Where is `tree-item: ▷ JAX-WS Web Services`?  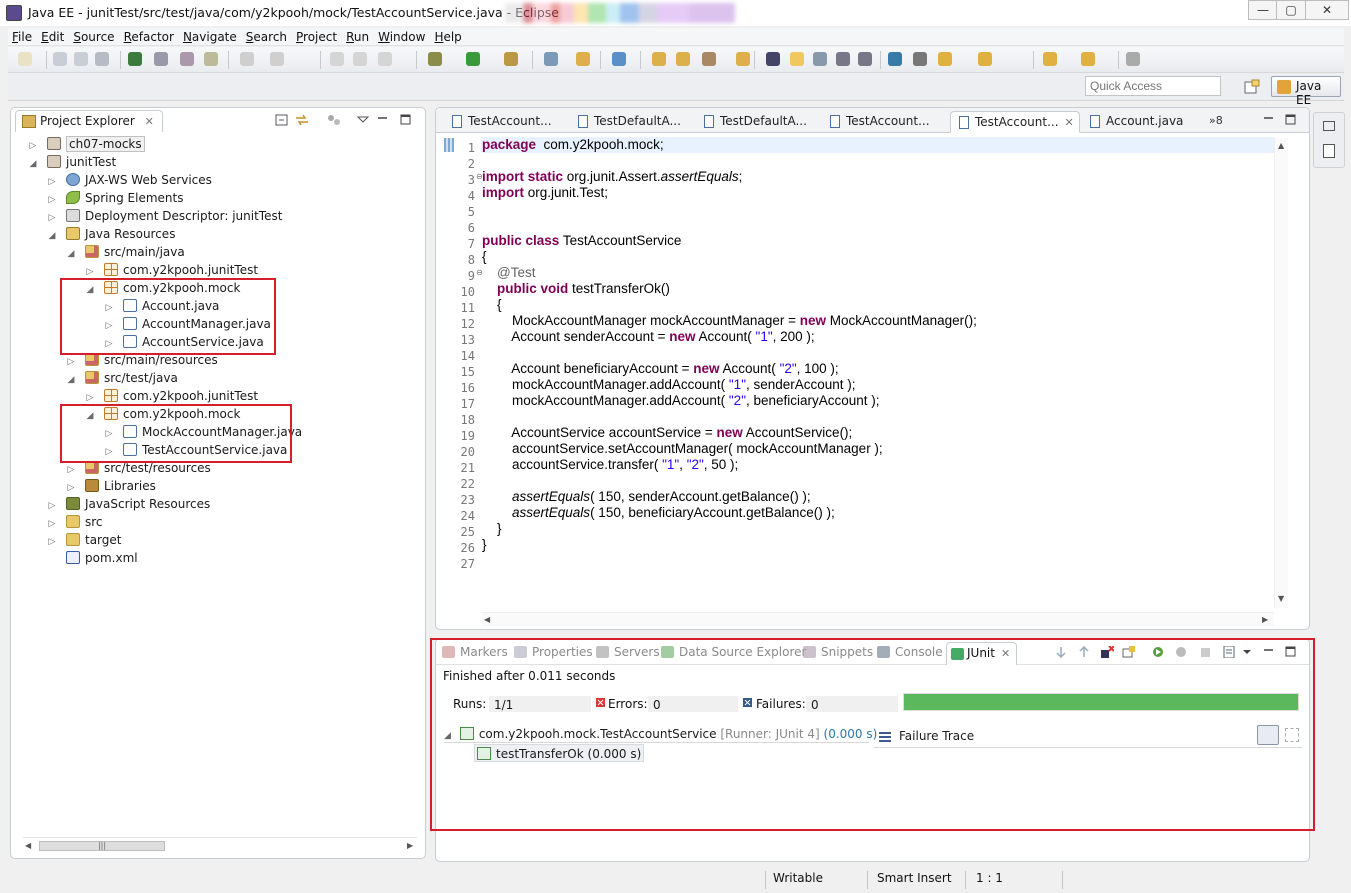 tree-item: ▷ JAX-WS Web Services is located at coordinates (129, 180).